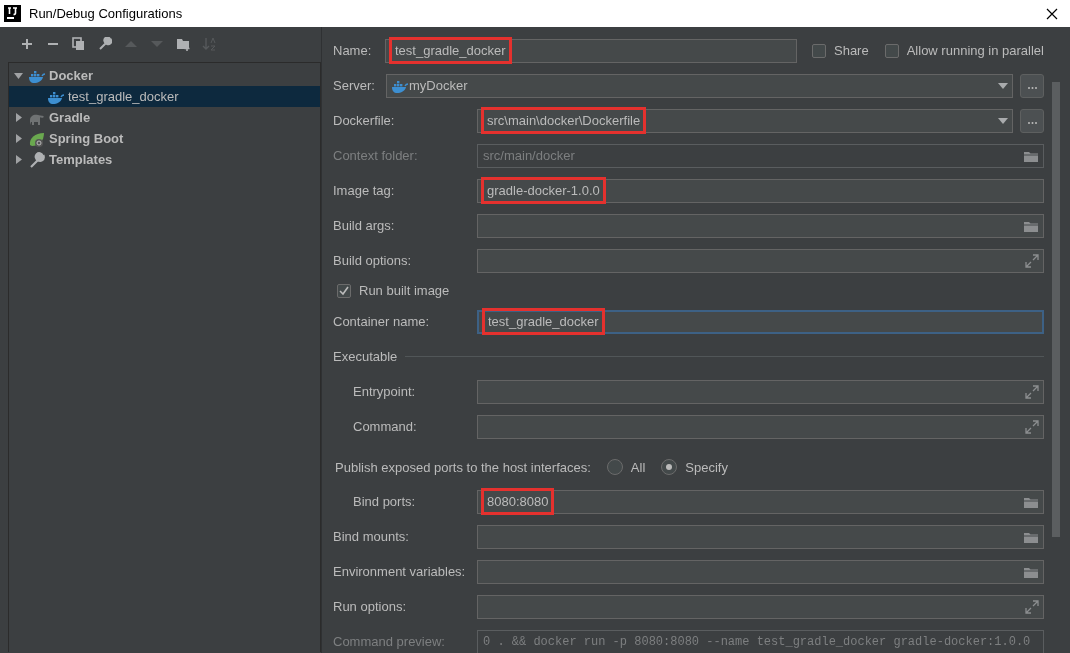 This screenshot has width=1070, height=653. What do you see at coordinates (106, 13) in the screenshot?
I see `window-title: Run/Debug Configurations` at bounding box center [106, 13].